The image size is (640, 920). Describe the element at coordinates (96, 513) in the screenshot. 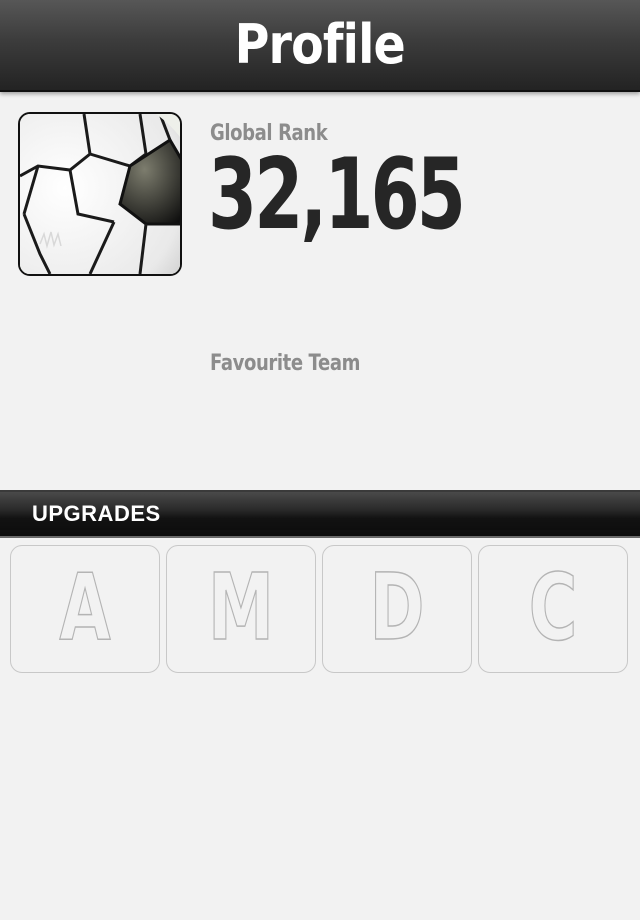

I see `upgrades-title: UPGRADES` at that location.